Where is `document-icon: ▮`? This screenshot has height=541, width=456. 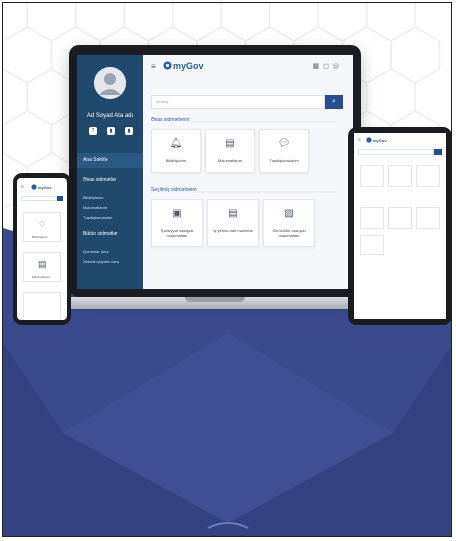
document-icon: ▮ is located at coordinates (111, 131).